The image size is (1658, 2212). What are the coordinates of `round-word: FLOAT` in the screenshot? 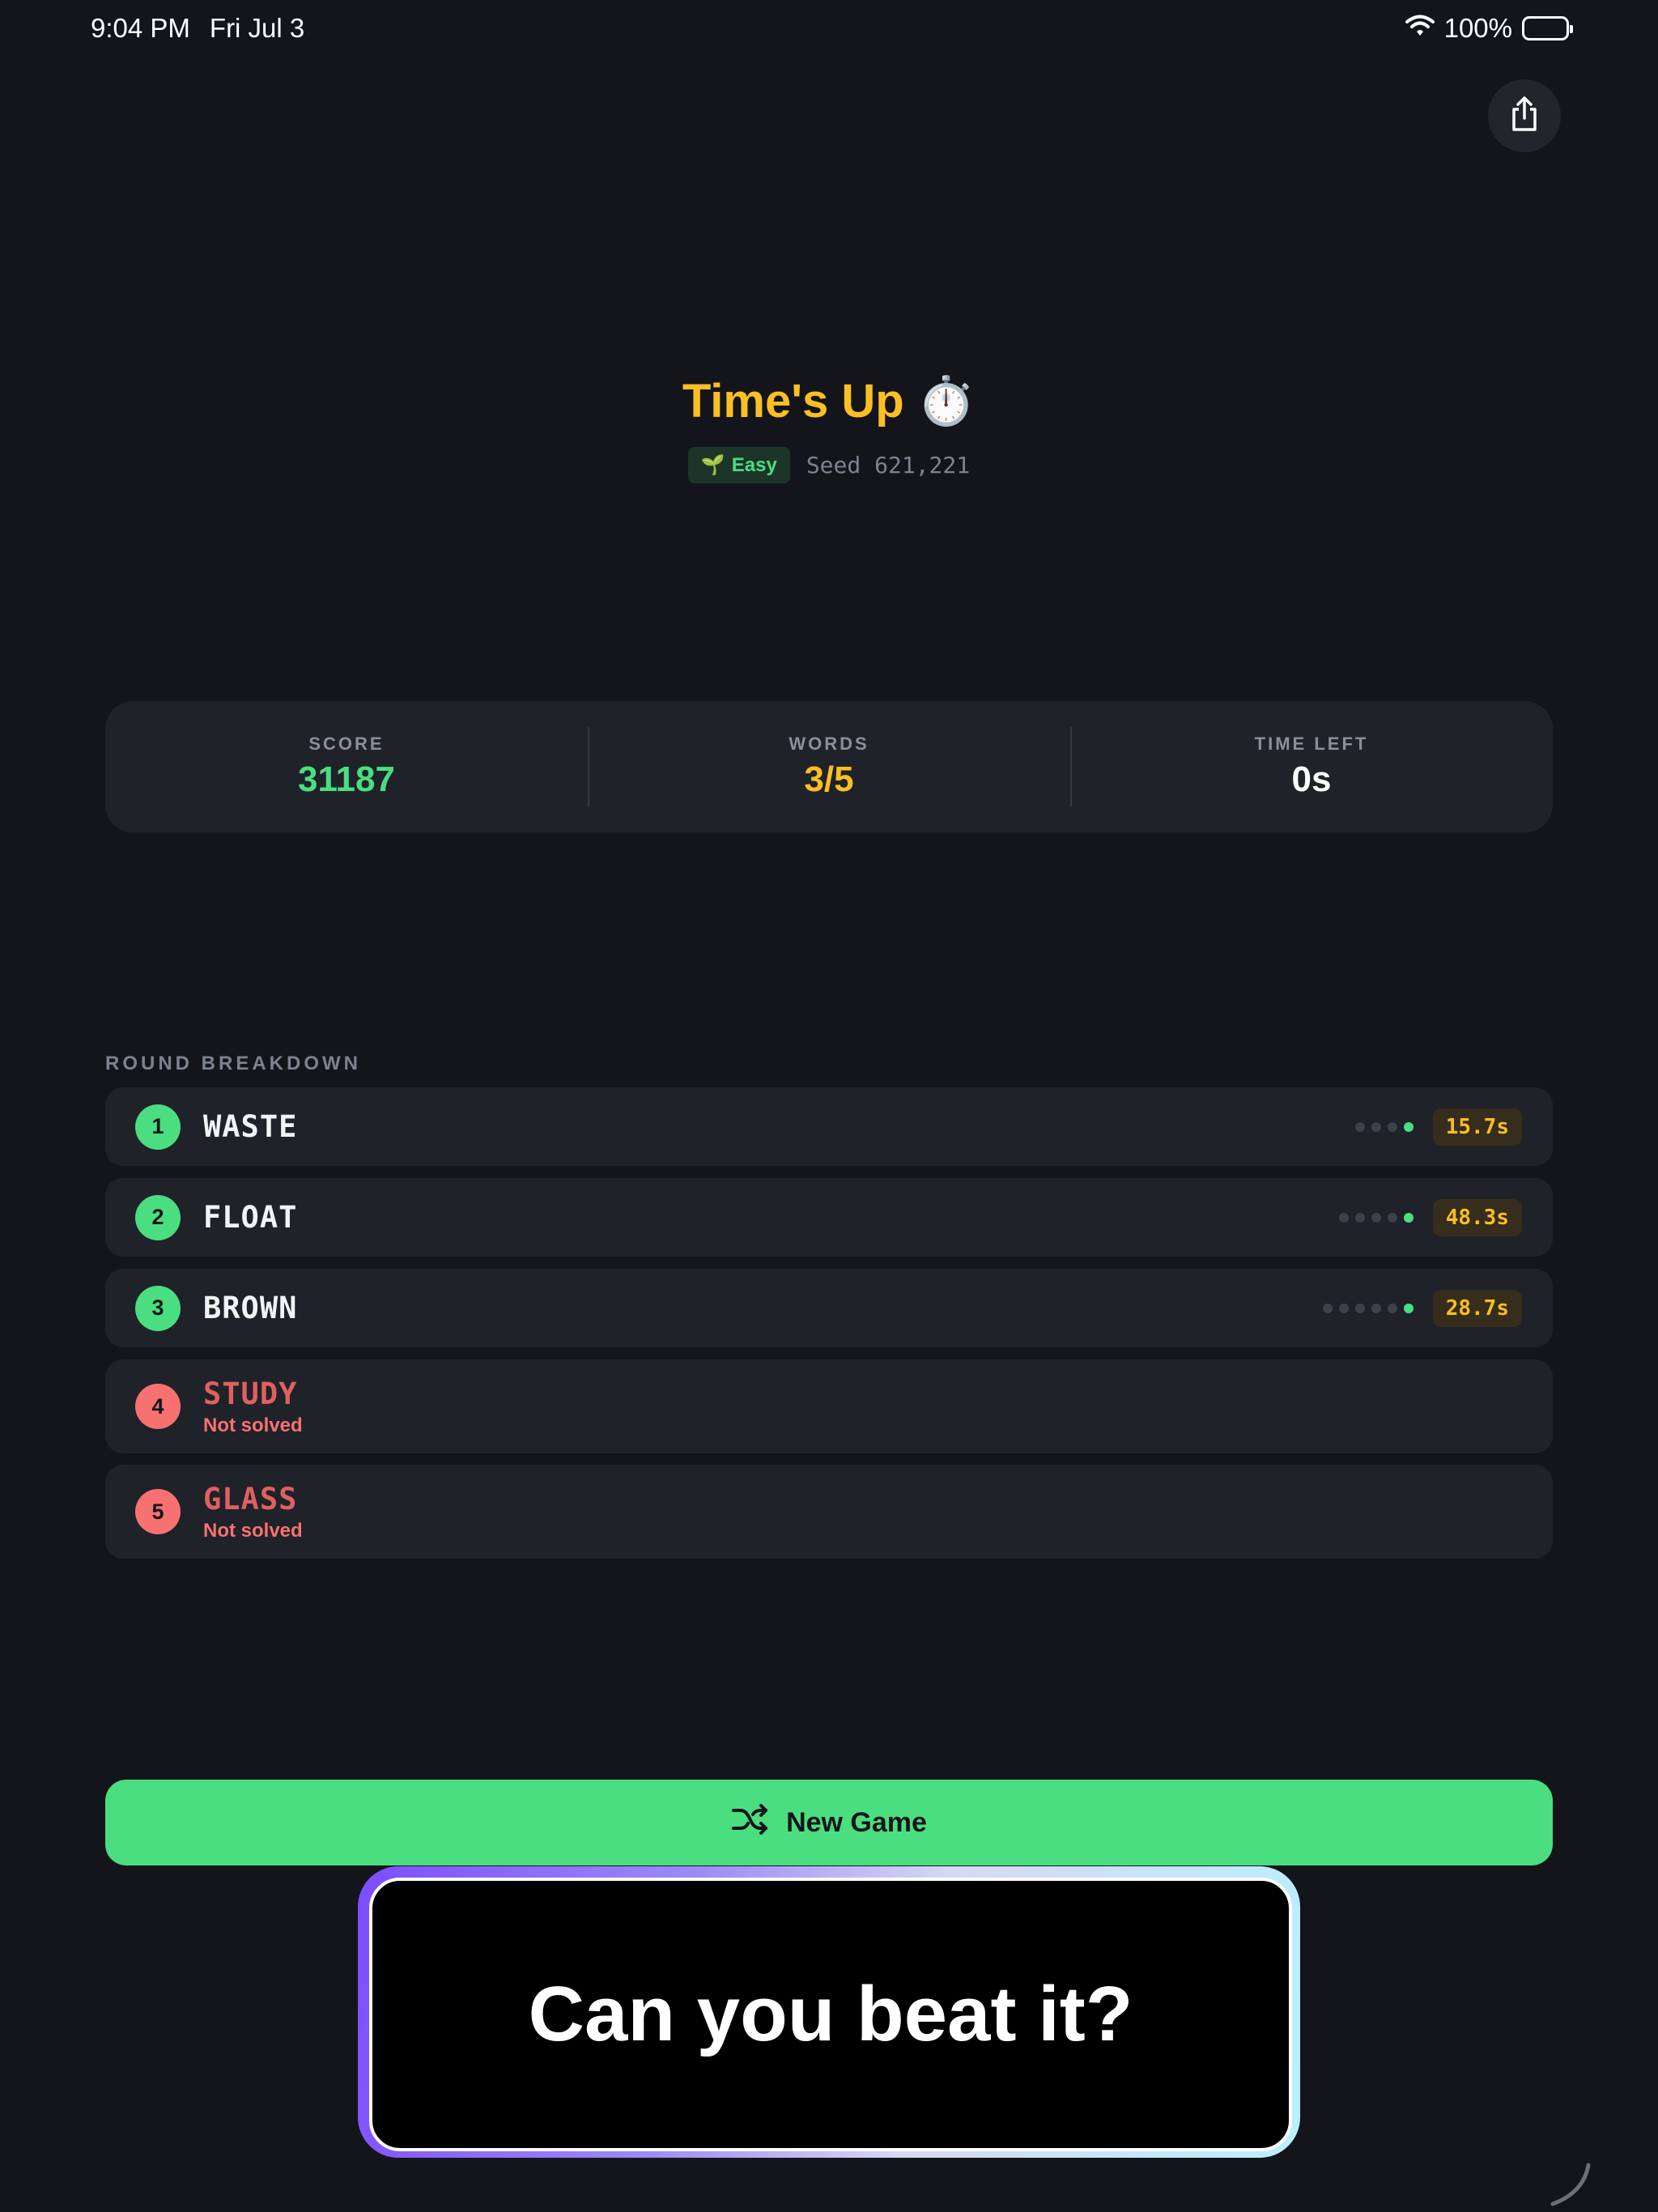 It's located at (250, 1218).